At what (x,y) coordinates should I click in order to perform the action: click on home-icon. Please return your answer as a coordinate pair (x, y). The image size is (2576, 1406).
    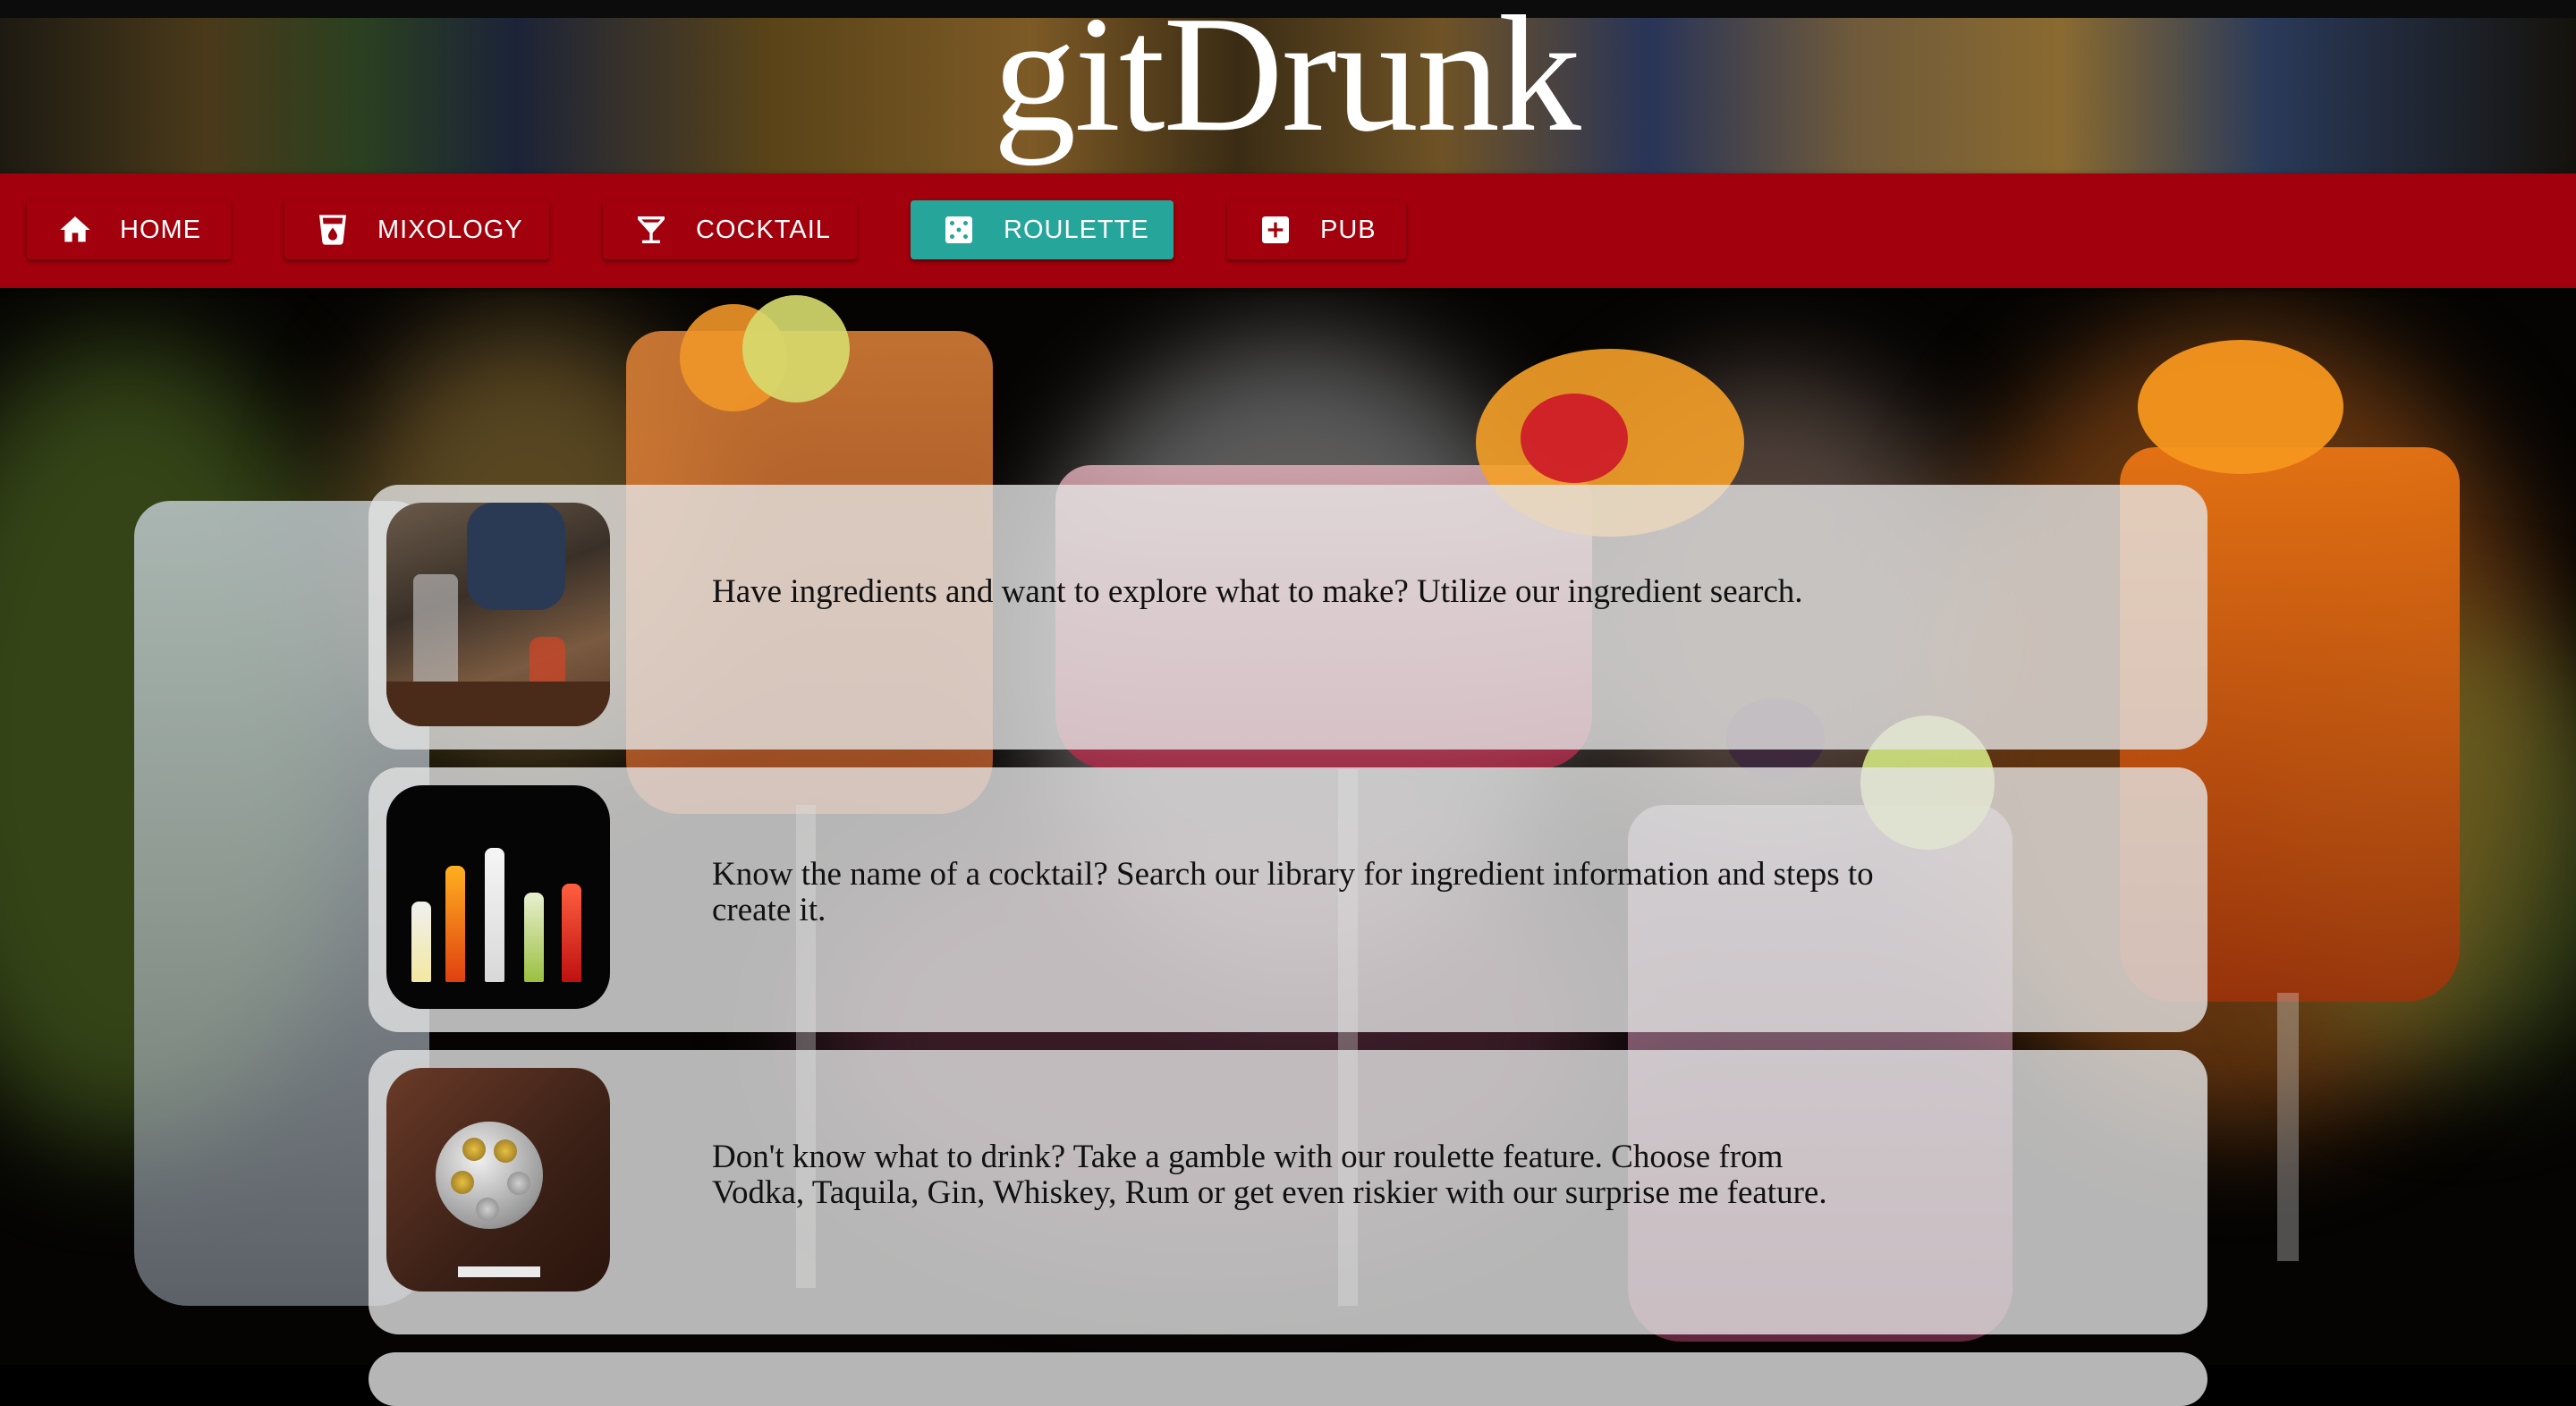
    Looking at the image, I should click on (75, 230).